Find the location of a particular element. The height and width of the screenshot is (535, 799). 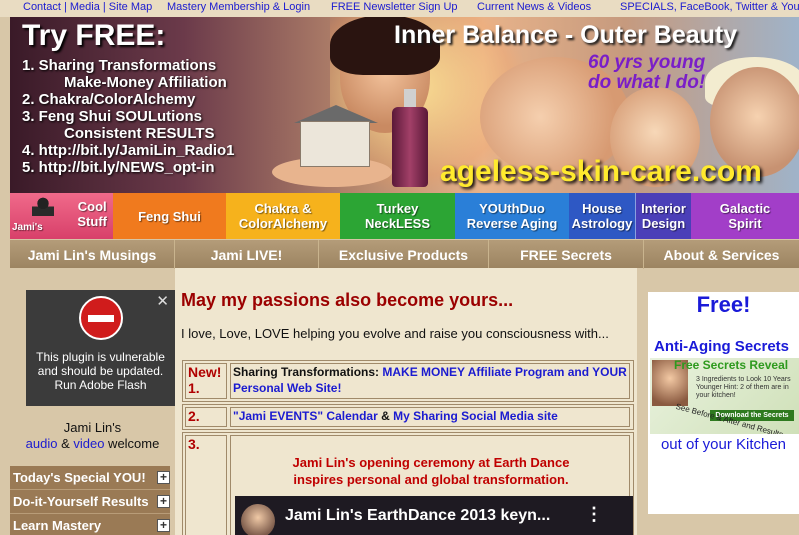

subnav-jami-live: Jami LIVE! is located at coordinates (247, 254).